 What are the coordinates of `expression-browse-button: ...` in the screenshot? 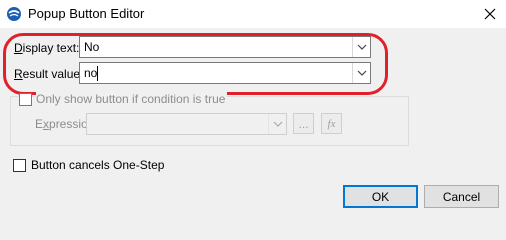 It's located at (303, 123).